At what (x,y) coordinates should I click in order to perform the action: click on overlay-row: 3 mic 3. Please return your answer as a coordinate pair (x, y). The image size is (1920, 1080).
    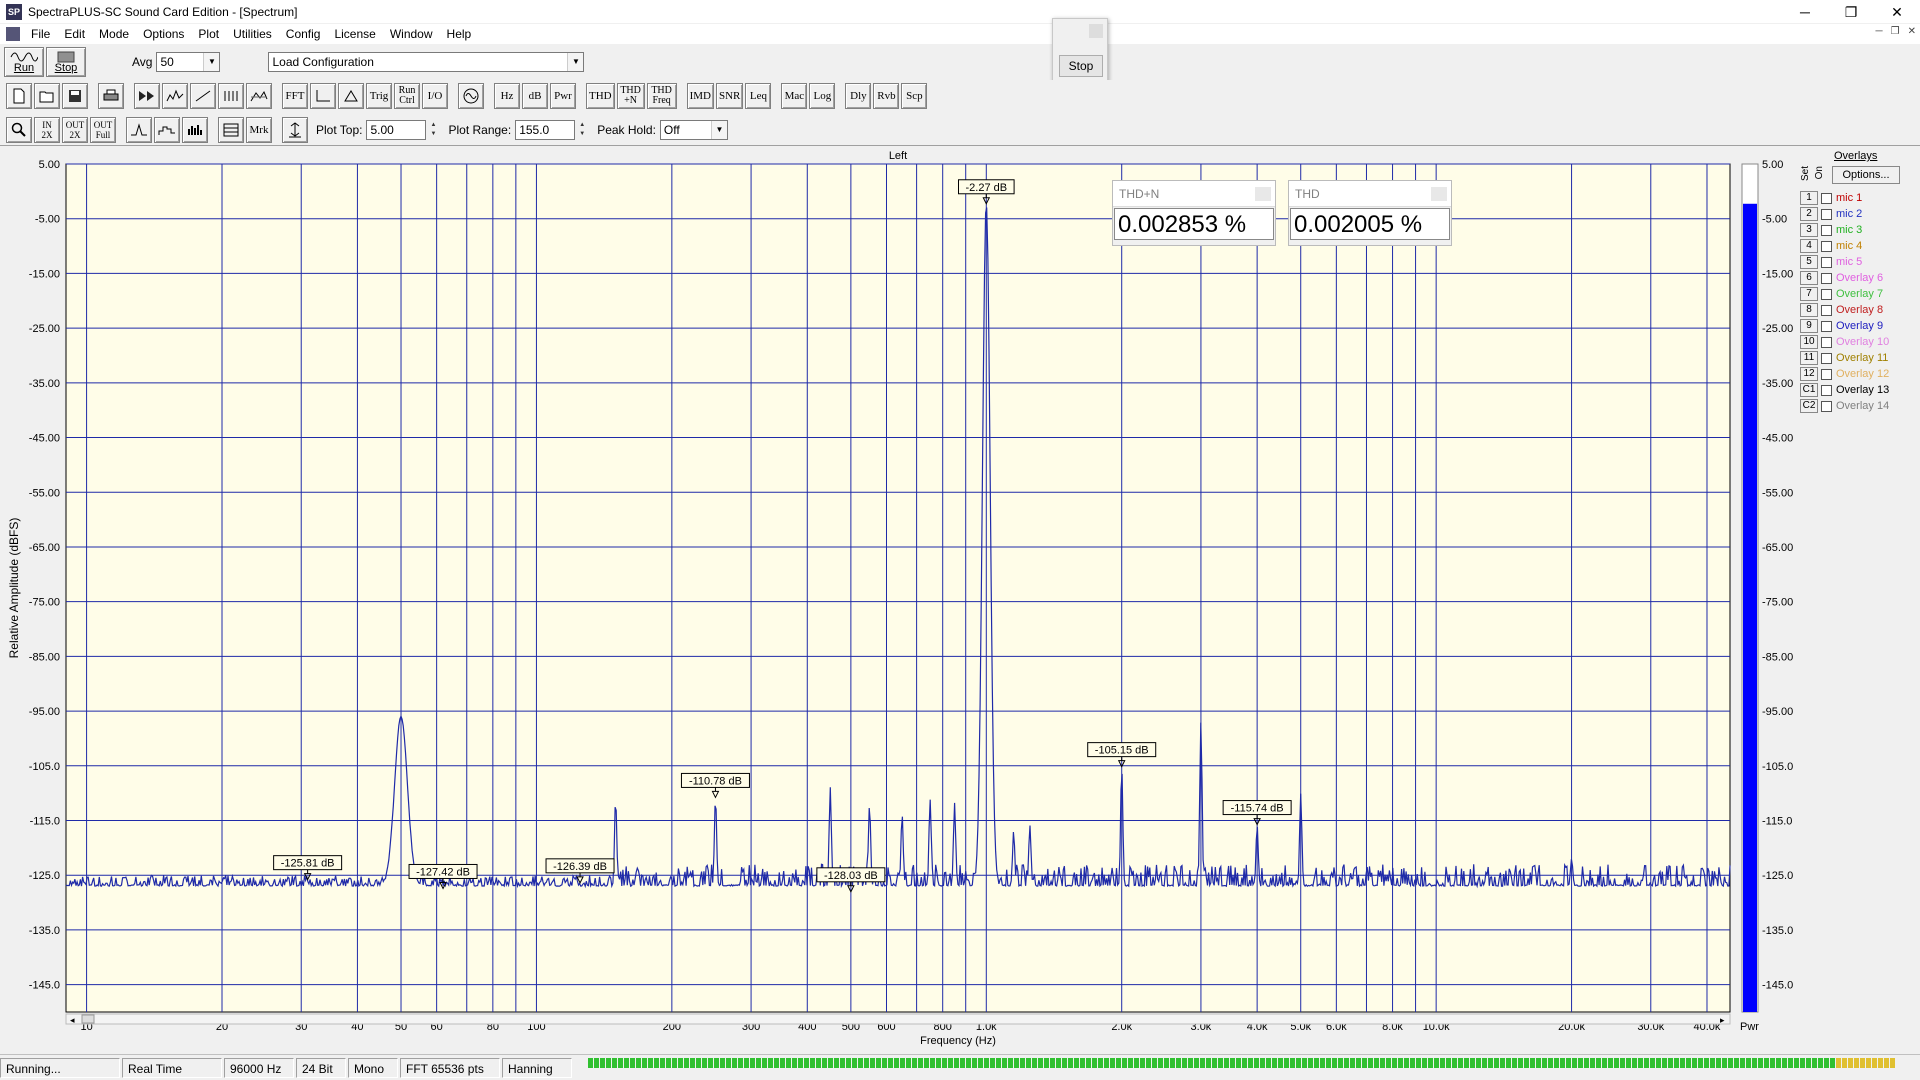
    Looking at the image, I should click on (1831, 230).